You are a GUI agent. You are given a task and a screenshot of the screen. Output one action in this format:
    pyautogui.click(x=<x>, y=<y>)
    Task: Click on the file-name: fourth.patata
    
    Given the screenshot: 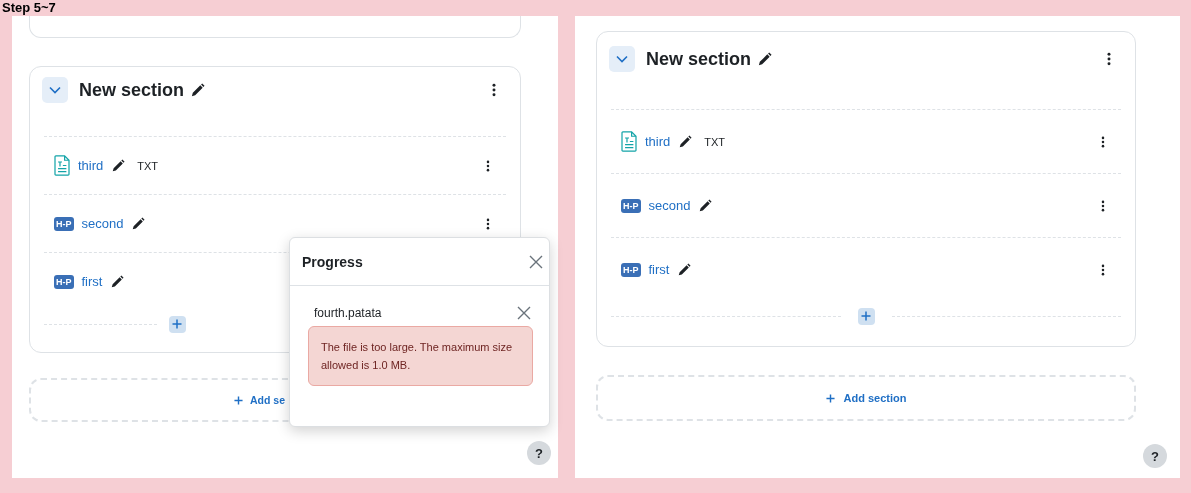 What is the action you would take?
    pyautogui.click(x=348, y=313)
    